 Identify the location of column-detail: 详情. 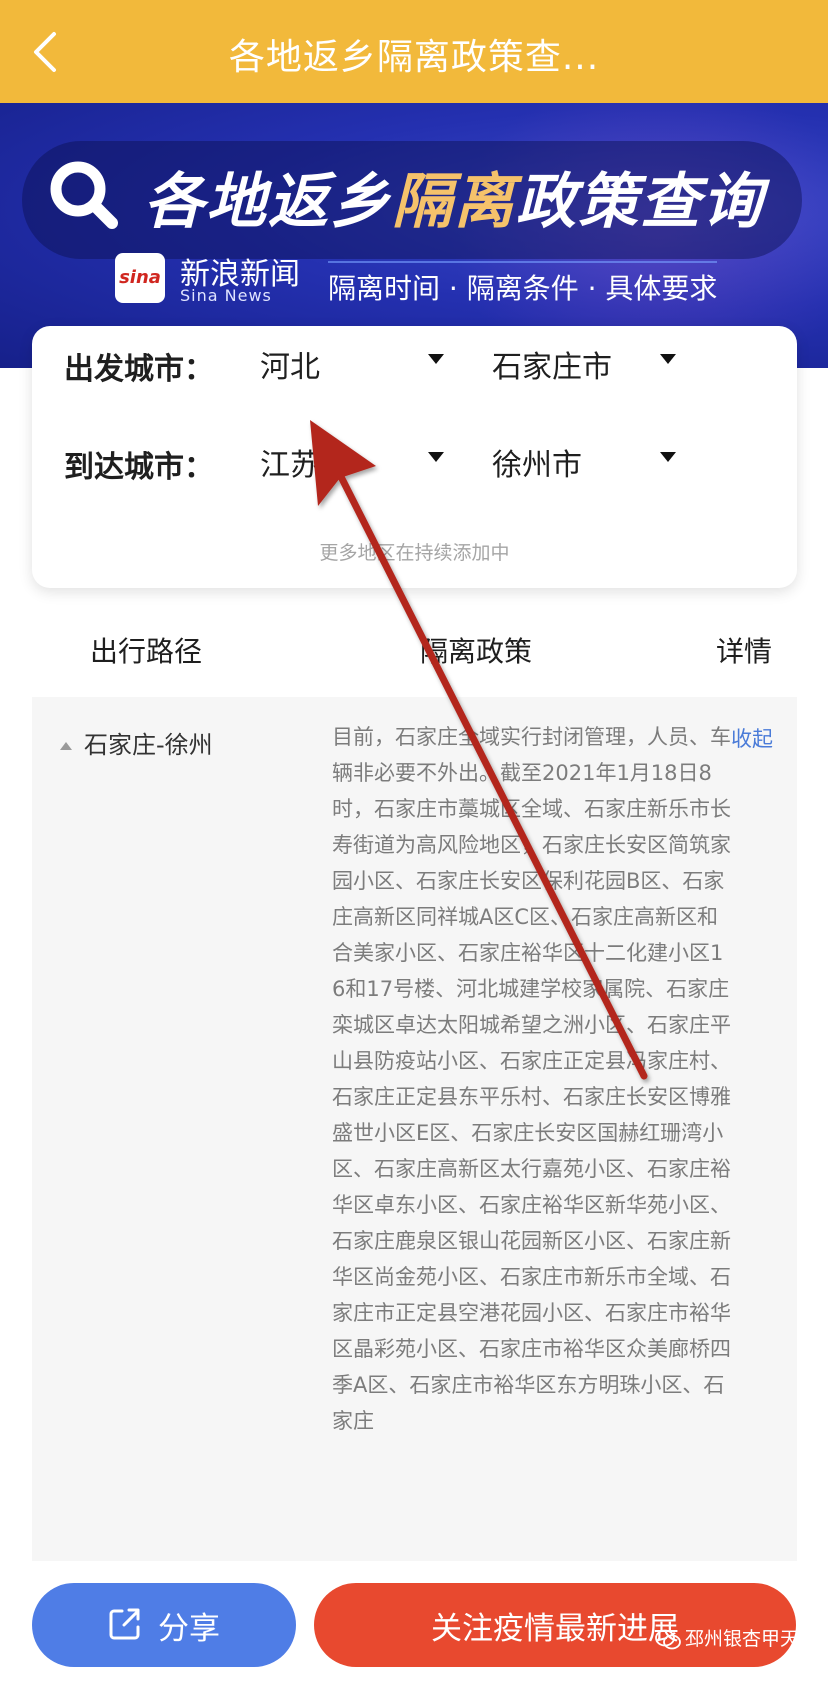
(744, 651).